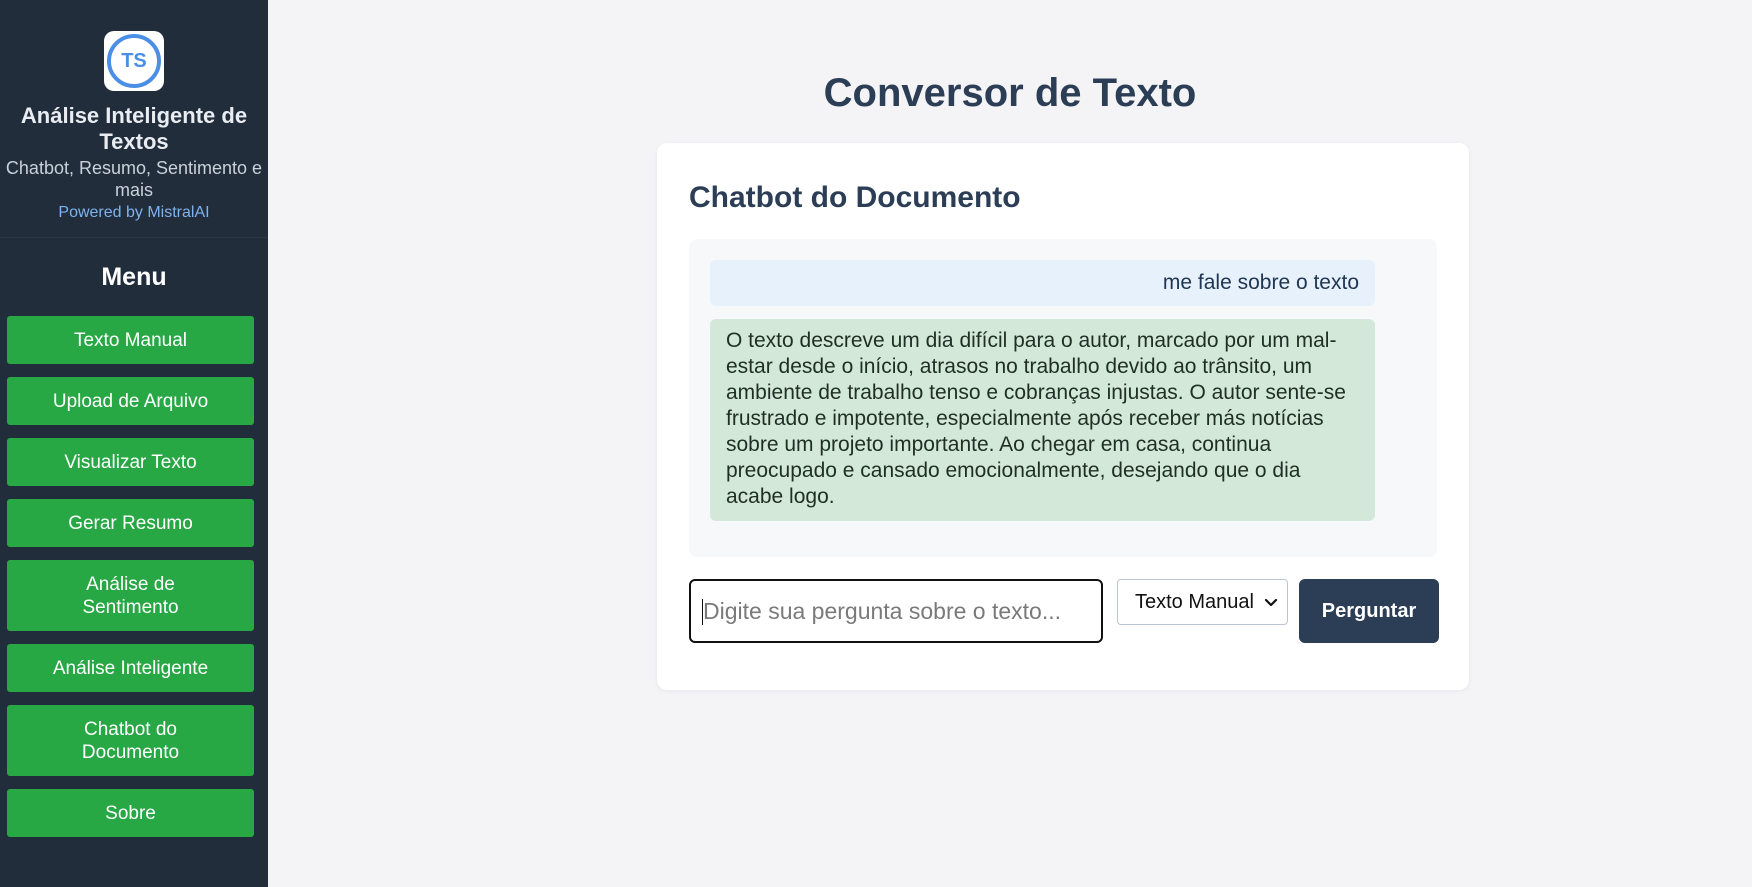 This screenshot has width=1752, height=887. What do you see at coordinates (702, 612) in the screenshot?
I see `text-caret` at bounding box center [702, 612].